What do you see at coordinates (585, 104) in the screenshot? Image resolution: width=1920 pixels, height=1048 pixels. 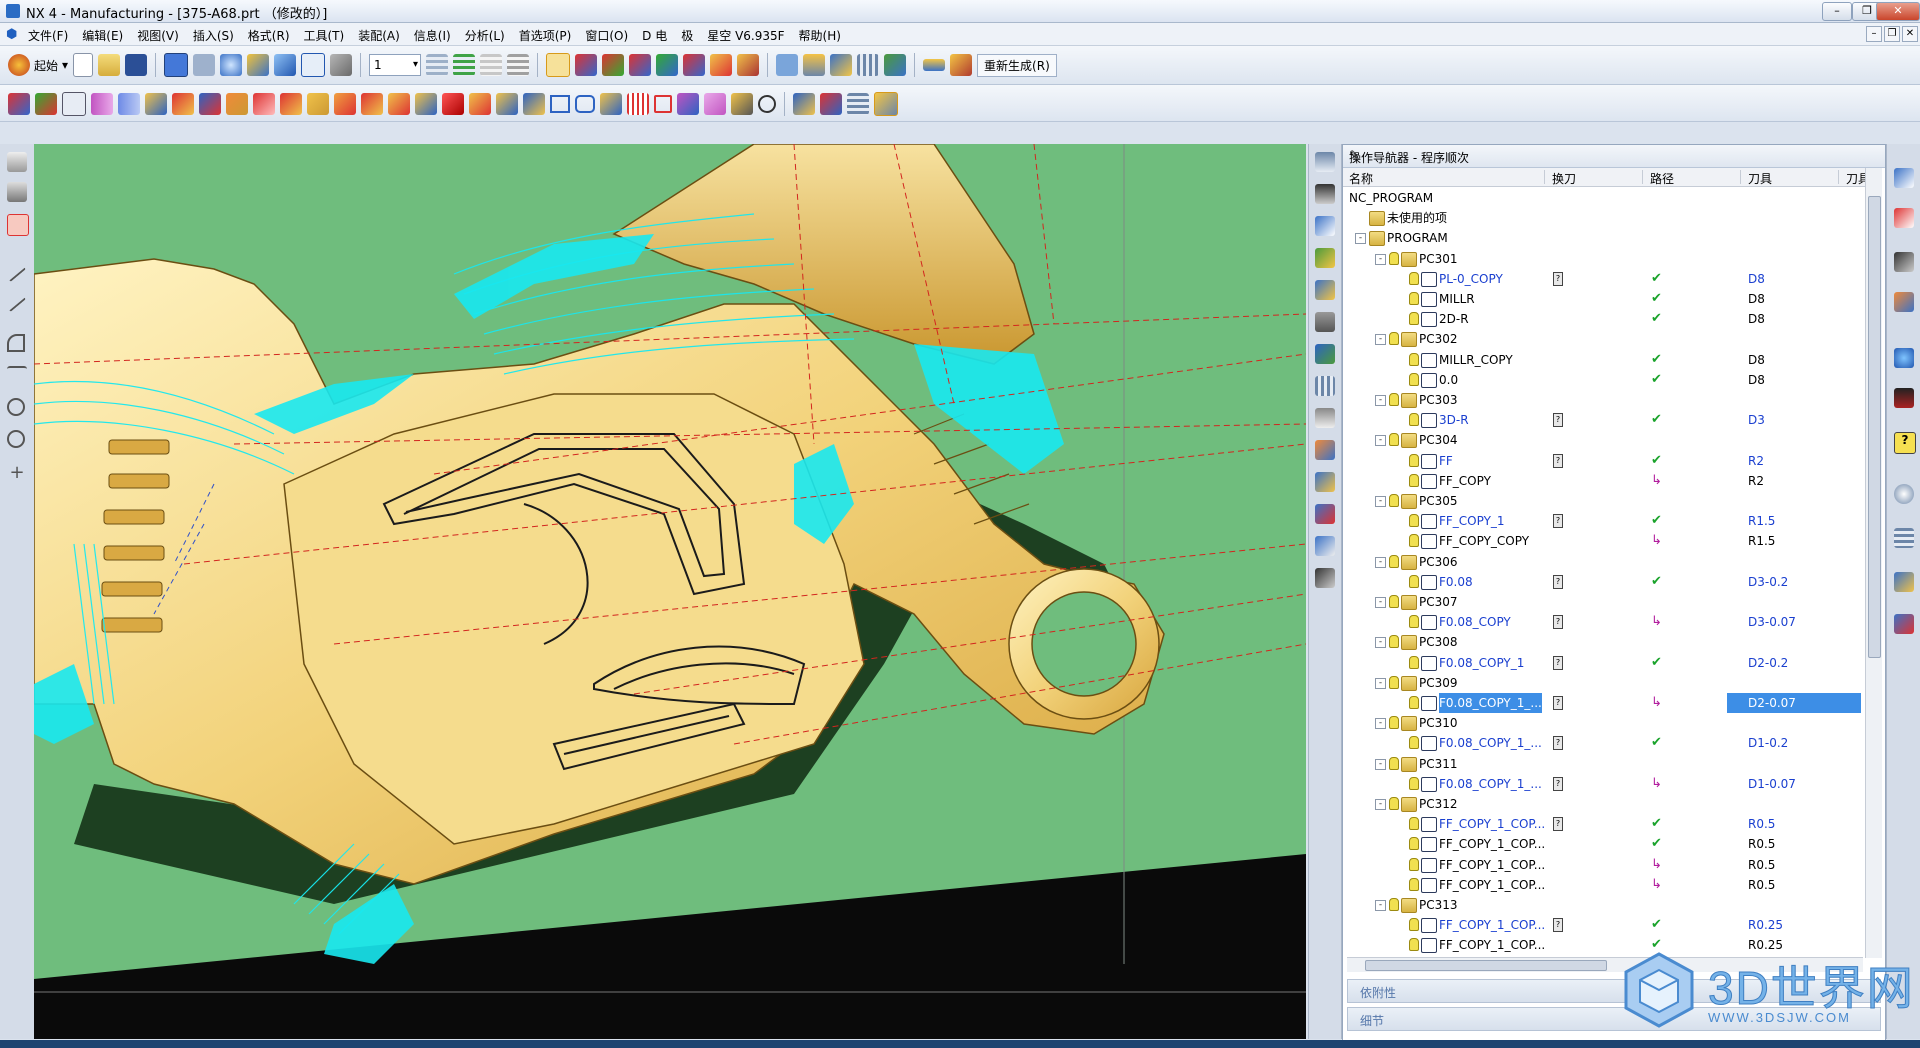 I see `hexagon-icon` at bounding box center [585, 104].